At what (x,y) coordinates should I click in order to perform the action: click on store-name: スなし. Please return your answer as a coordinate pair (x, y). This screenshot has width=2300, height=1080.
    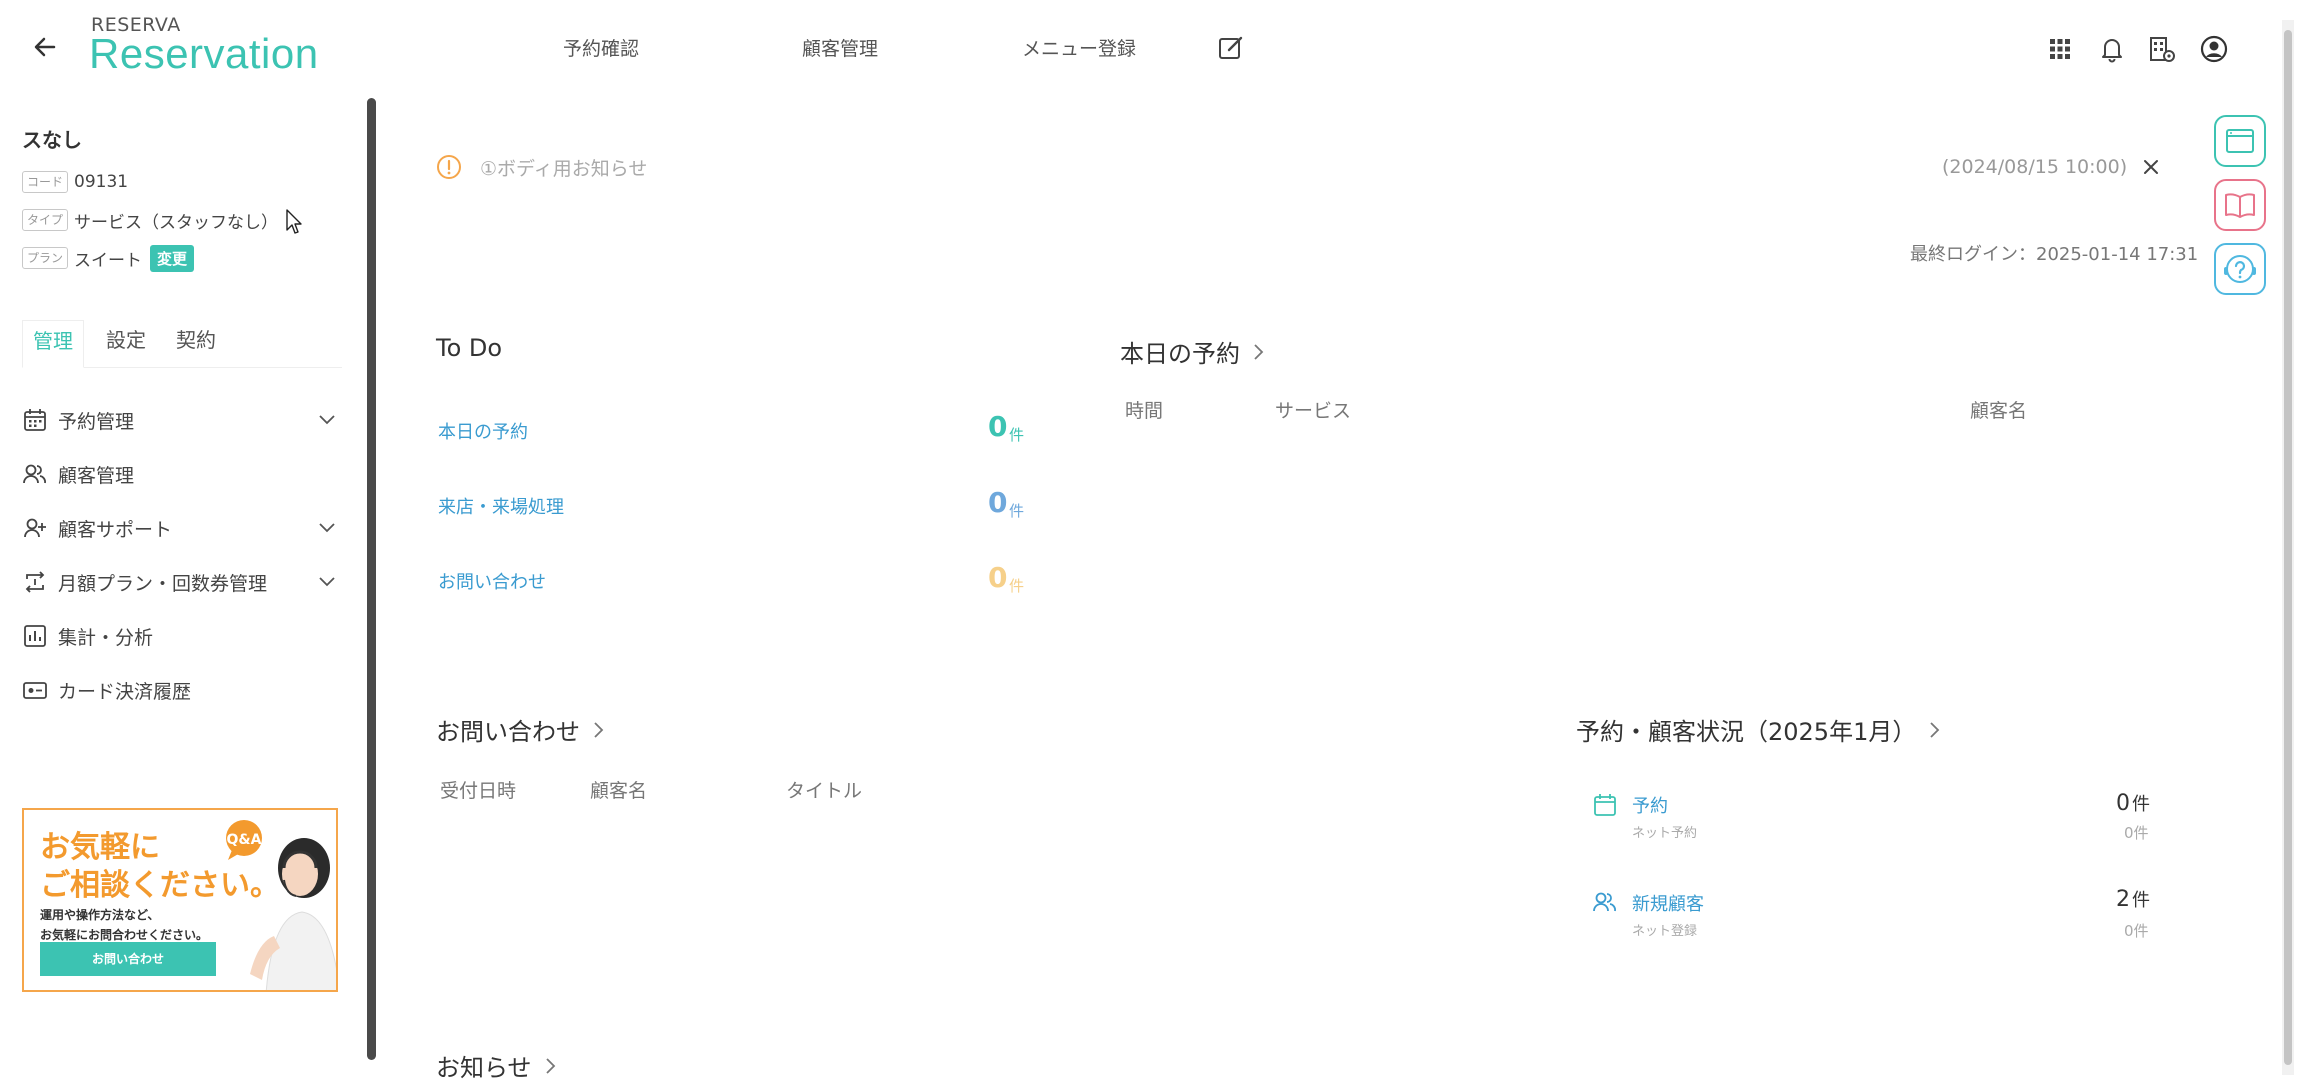
    Looking at the image, I should click on (52, 140).